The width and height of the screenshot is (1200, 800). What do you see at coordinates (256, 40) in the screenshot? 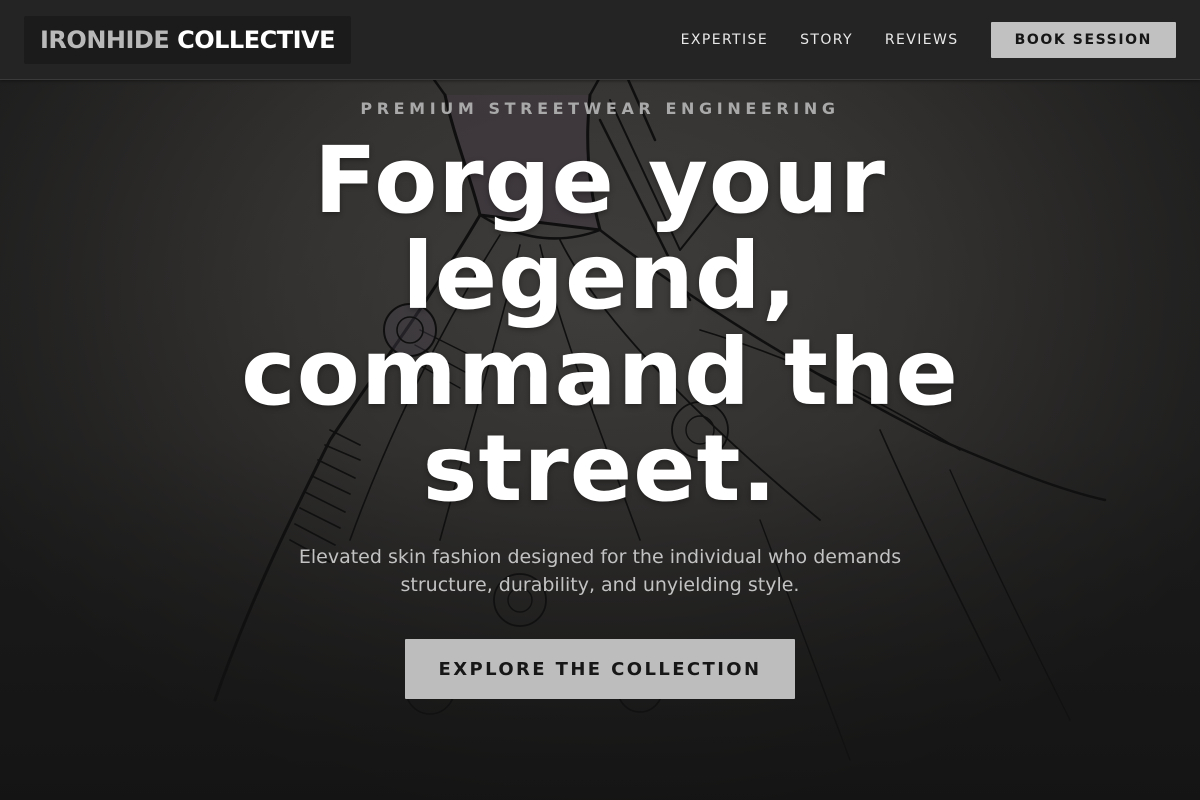
I see `logo-word-collective: COLLECTIVE` at bounding box center [256, 40].